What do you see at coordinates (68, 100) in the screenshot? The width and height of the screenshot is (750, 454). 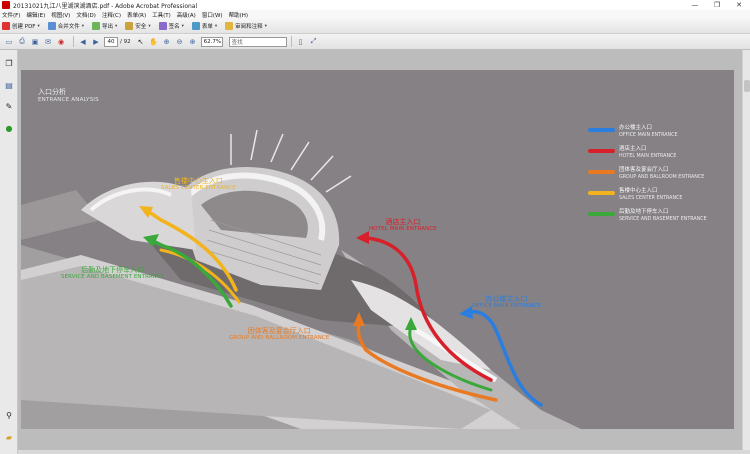 I see `page-heading-en: ENTRANCE ANALYSIS` at bounding box center [68, 100].